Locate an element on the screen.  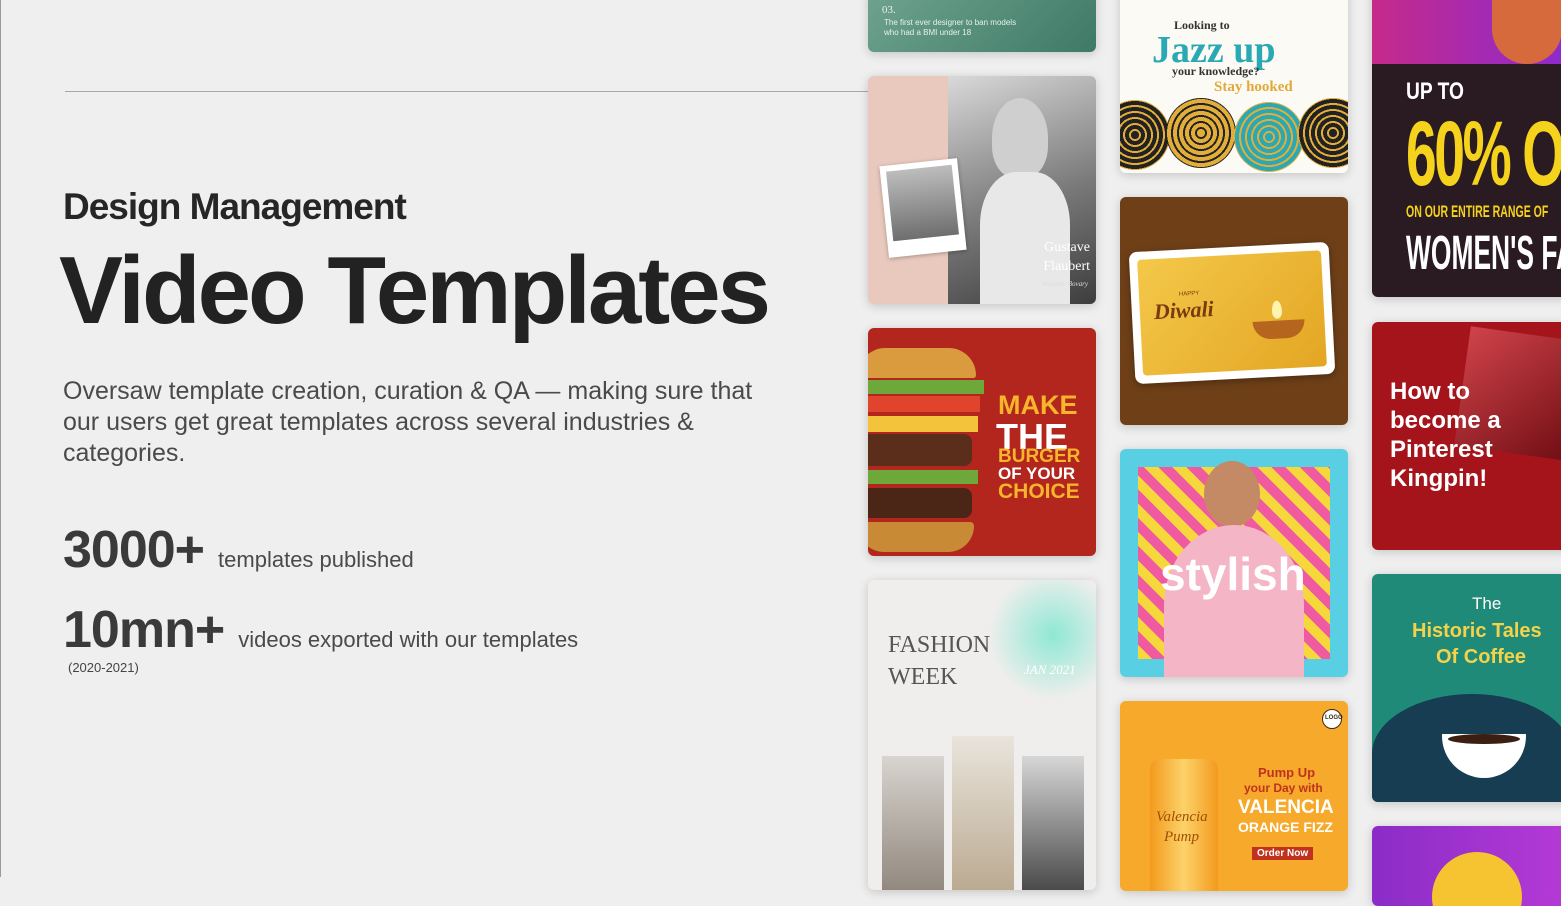
card-text: your knowledge? is located at coordinates (1216, 71).